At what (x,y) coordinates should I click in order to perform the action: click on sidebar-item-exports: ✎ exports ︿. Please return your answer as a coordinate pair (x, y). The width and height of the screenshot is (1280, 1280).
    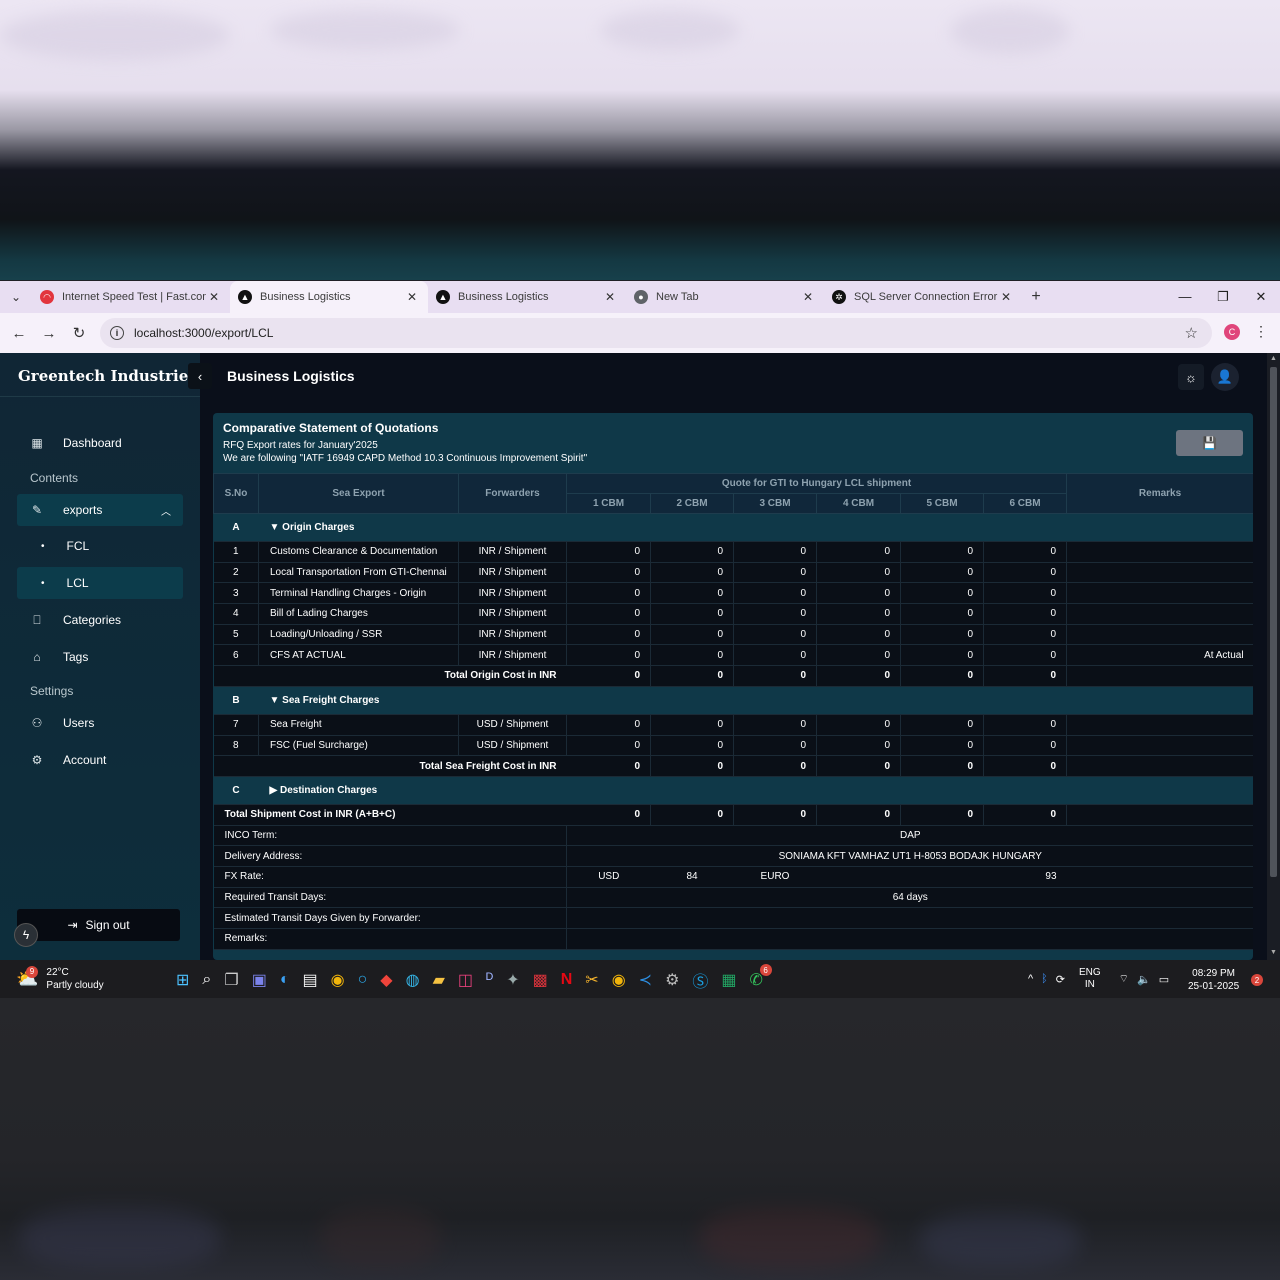
    Looking at the image, I should click on (100, 510).